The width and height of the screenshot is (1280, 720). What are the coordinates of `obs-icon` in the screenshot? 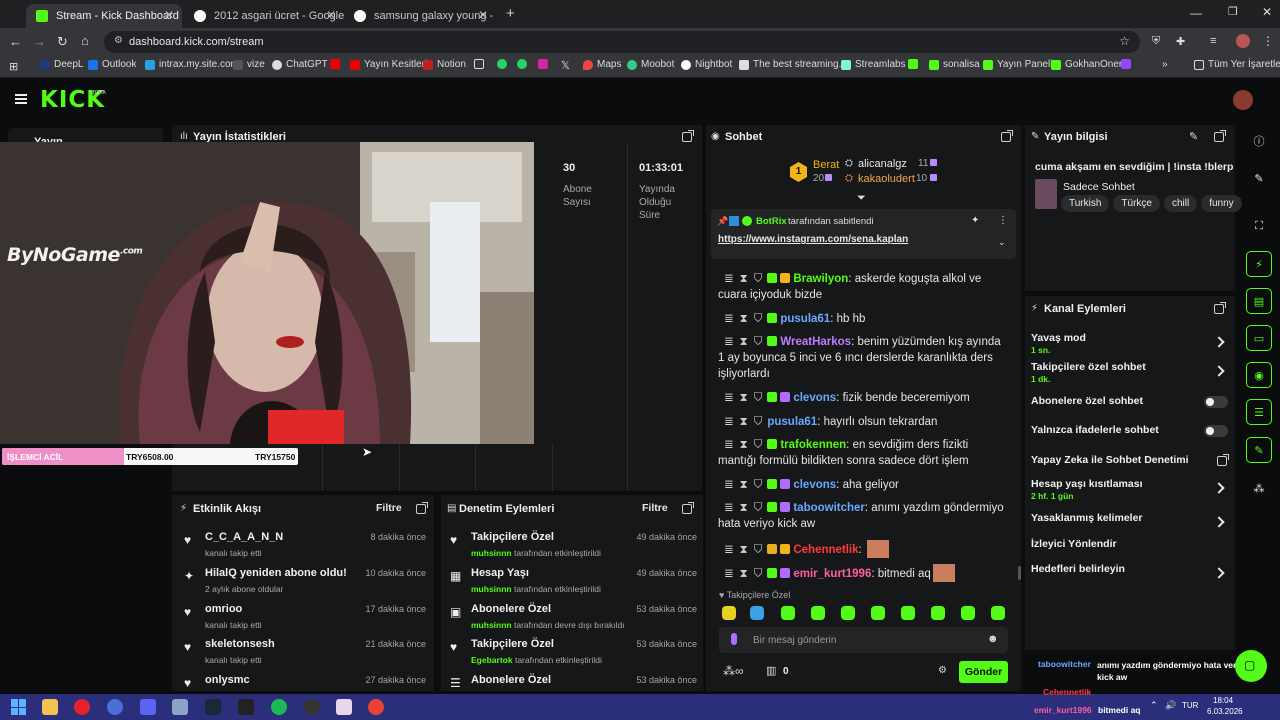 It's located at (312, 707).